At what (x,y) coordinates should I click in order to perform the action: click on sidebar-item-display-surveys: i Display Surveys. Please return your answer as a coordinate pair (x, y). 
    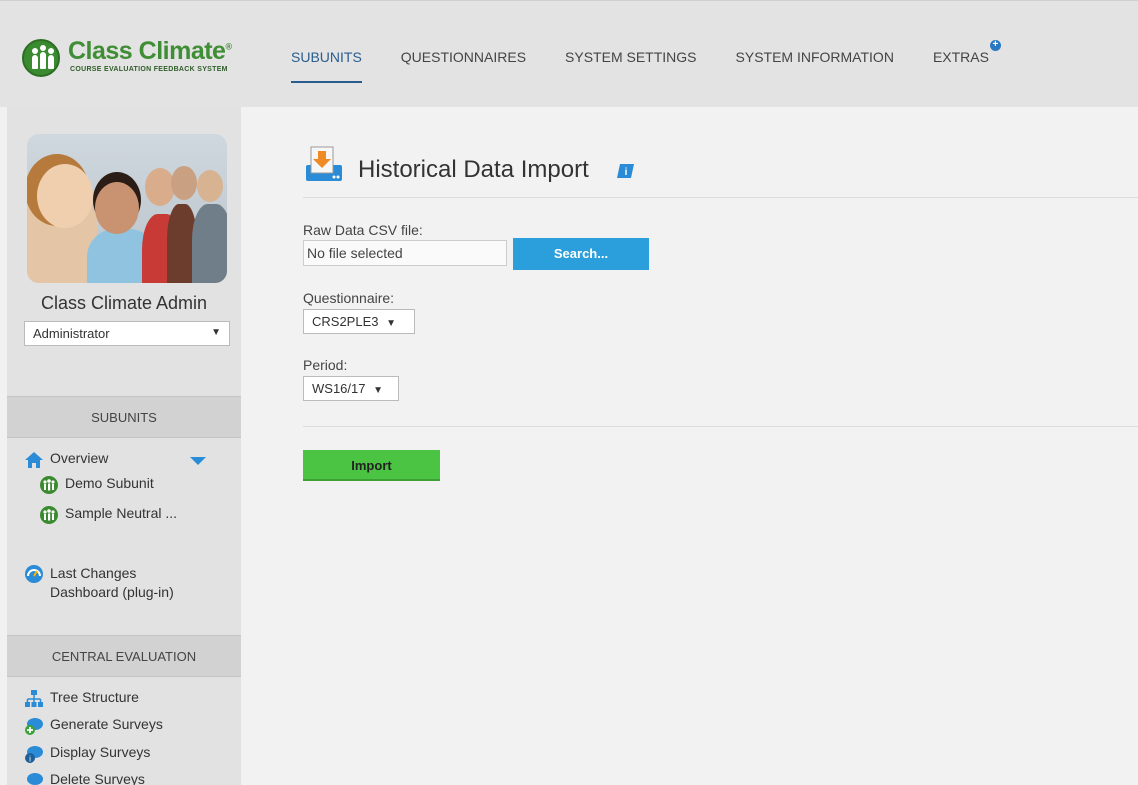
    Looking at the image, I should click on (87, 754).